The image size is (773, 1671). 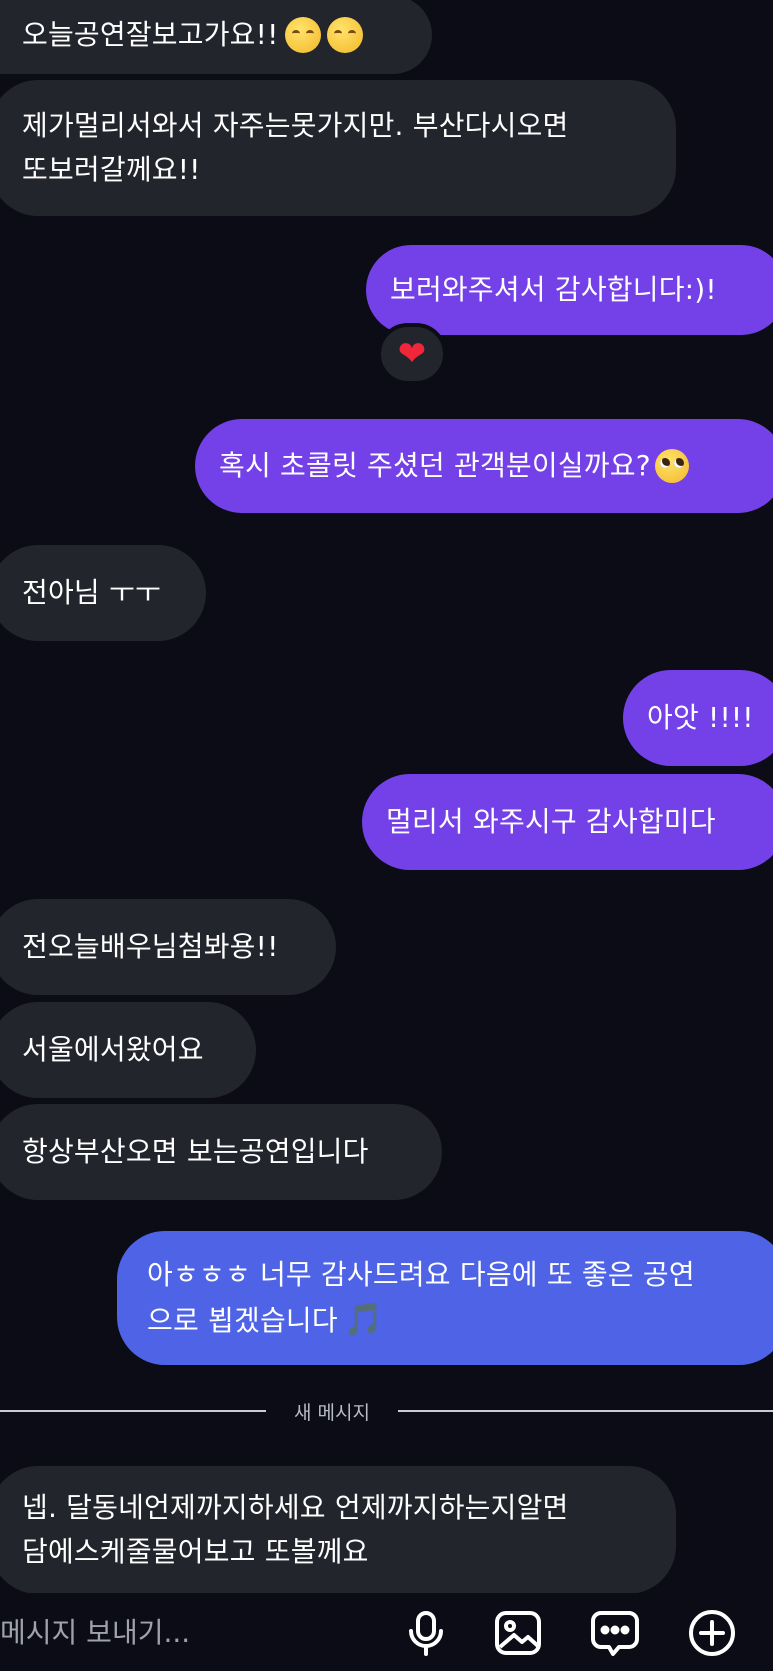 What do you see at coordinates (195, 1551) in the screenshot?
I see `message-text-line: 담에스케줄물어보고 또볼께요` at bounding box center [195, 1551].